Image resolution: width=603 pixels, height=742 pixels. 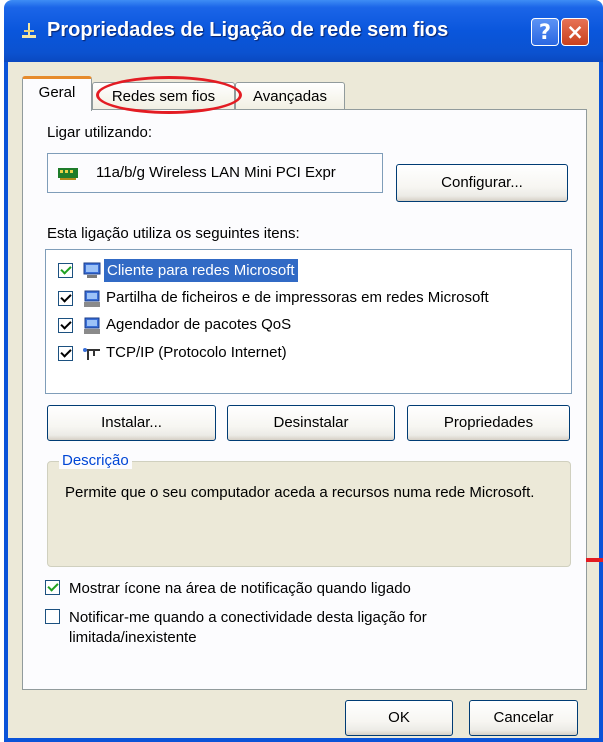 What do you see at coordinates (399, 718) in the screenshot?
I see `ok-button: OK` at bounding box center [399, 718].